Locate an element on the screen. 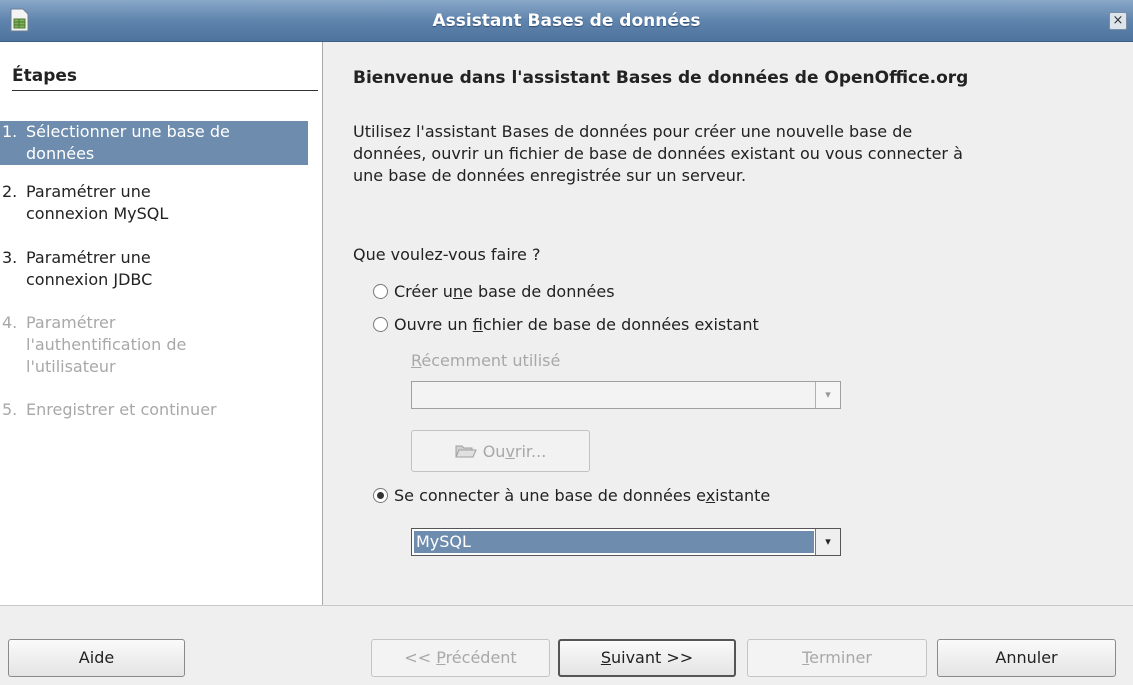 The width and height of the screenshot is (1133, 685). step-number: 3. is located at coordinates (10, 257).